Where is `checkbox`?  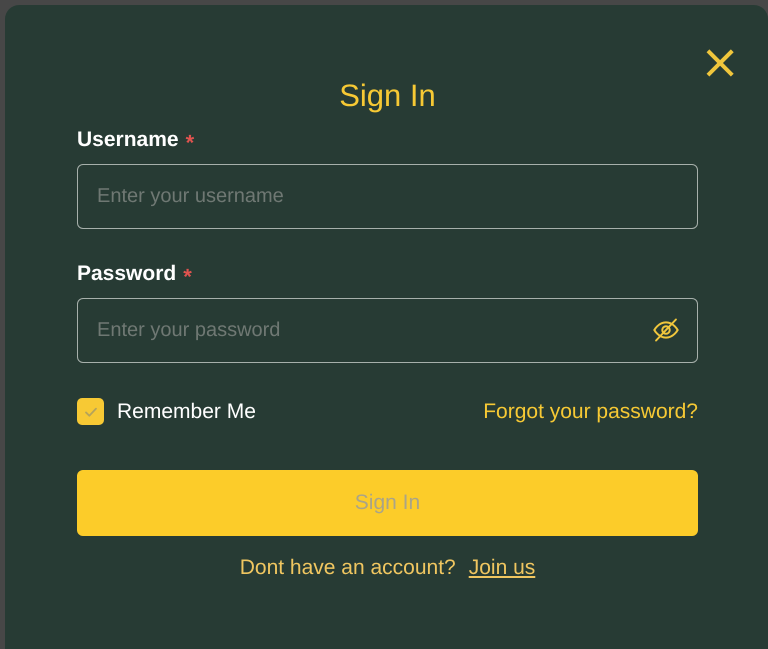 checkbox is located at coordinates (90, 411).